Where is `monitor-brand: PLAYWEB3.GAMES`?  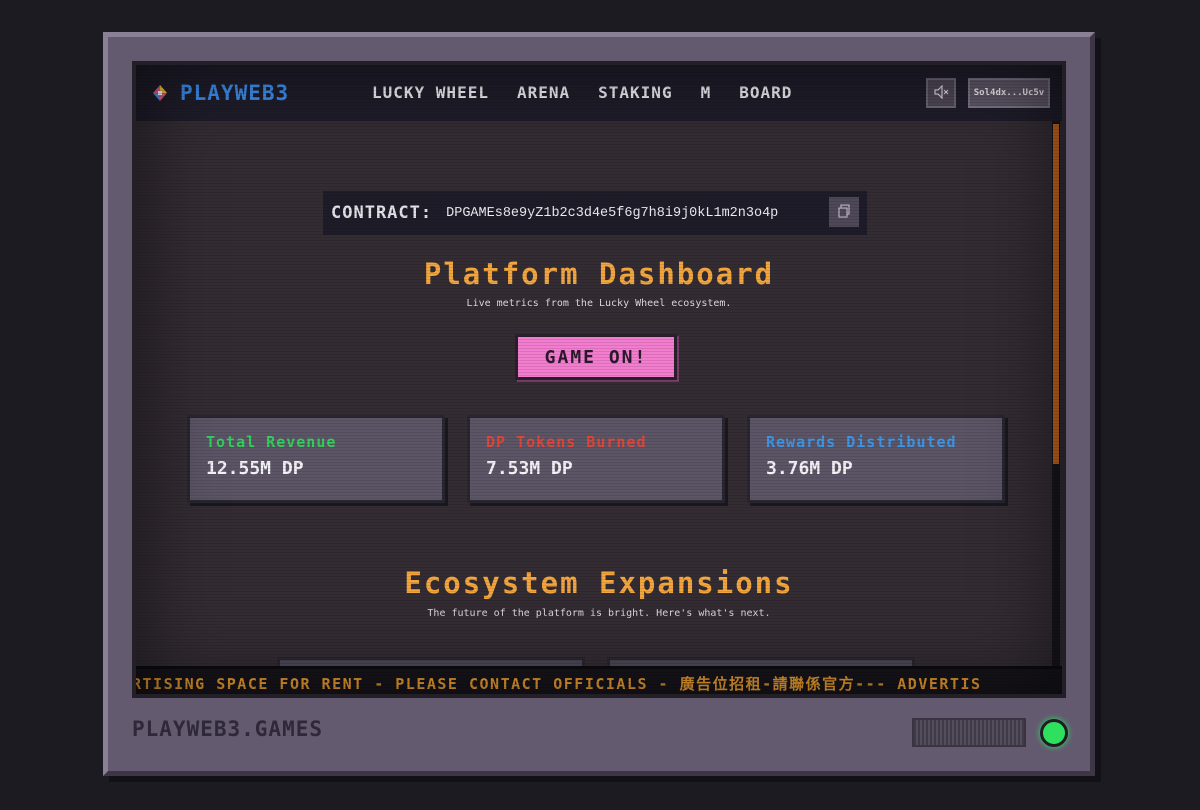 monitor-brand: PLAYWEB3.GAMES is located at coordinates (228, 729).